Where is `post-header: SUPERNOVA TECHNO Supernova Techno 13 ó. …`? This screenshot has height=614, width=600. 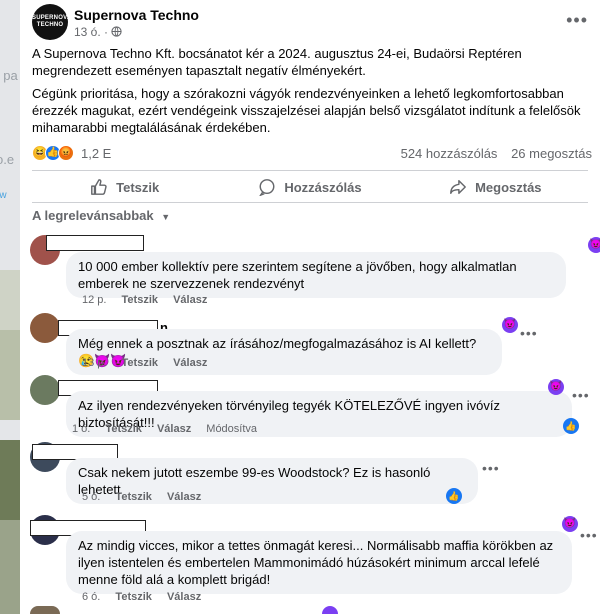
post-header: SUPERNOVA TECHNO Supernova Techno 13 ó. … is located at coordinates (310, 22).